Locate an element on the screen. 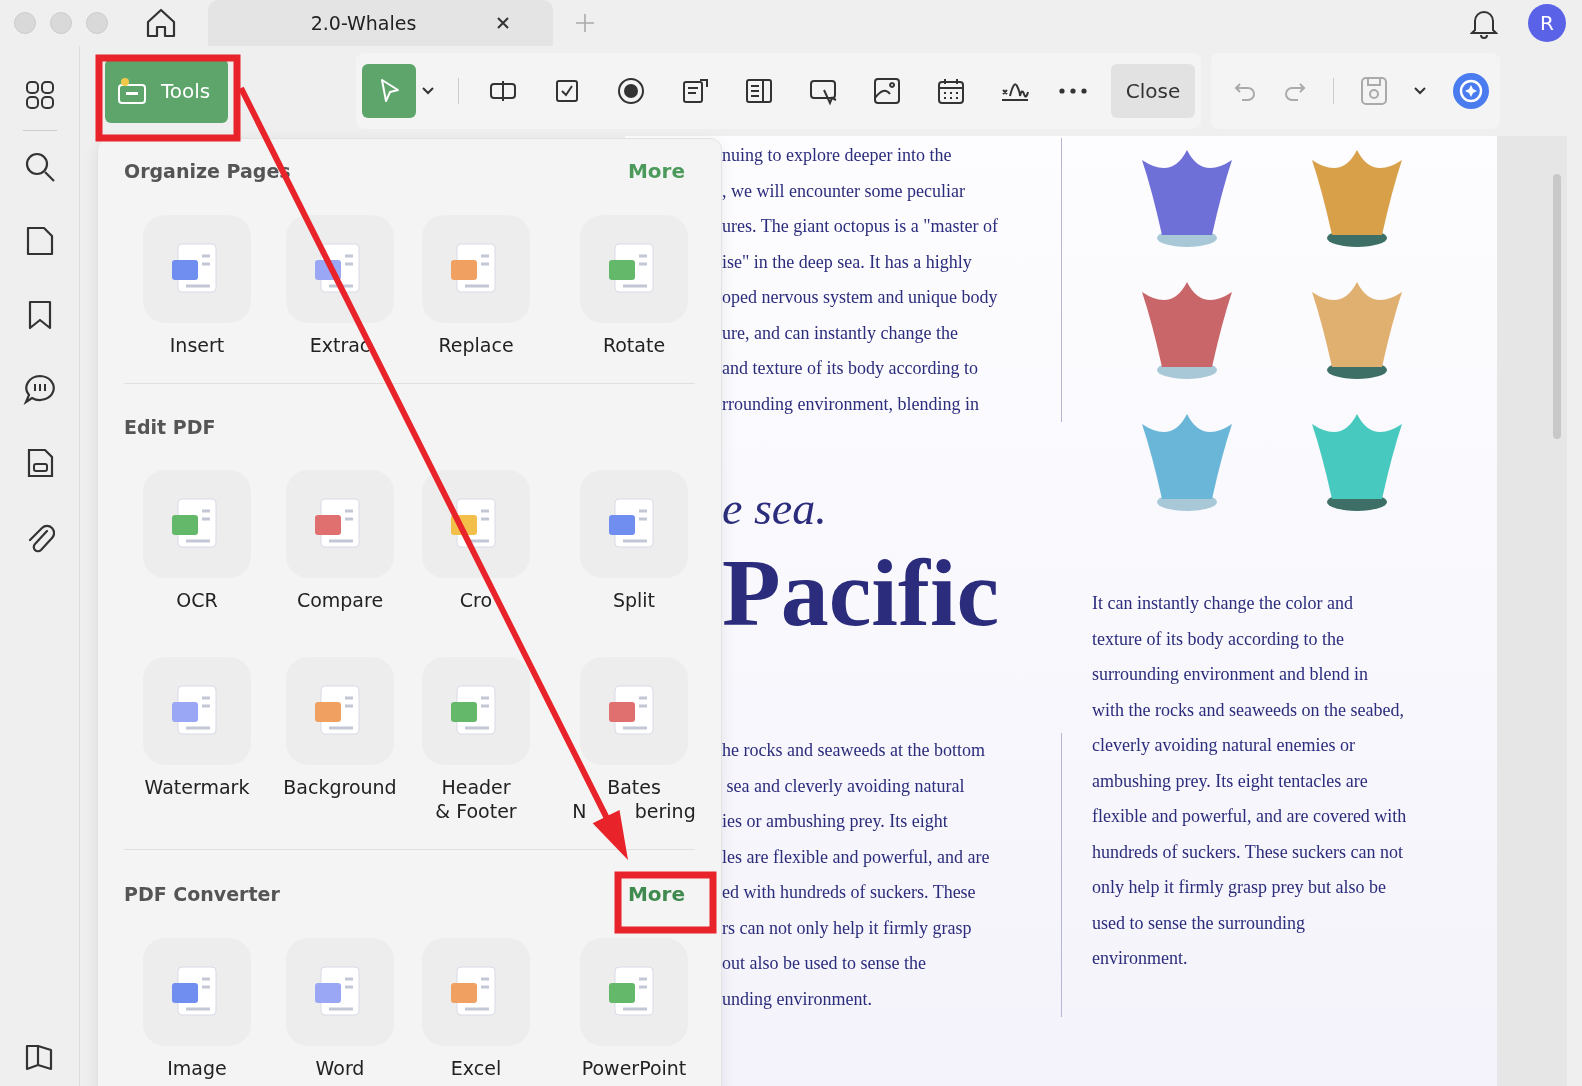  home-icon is located at coordinates (161, 23).